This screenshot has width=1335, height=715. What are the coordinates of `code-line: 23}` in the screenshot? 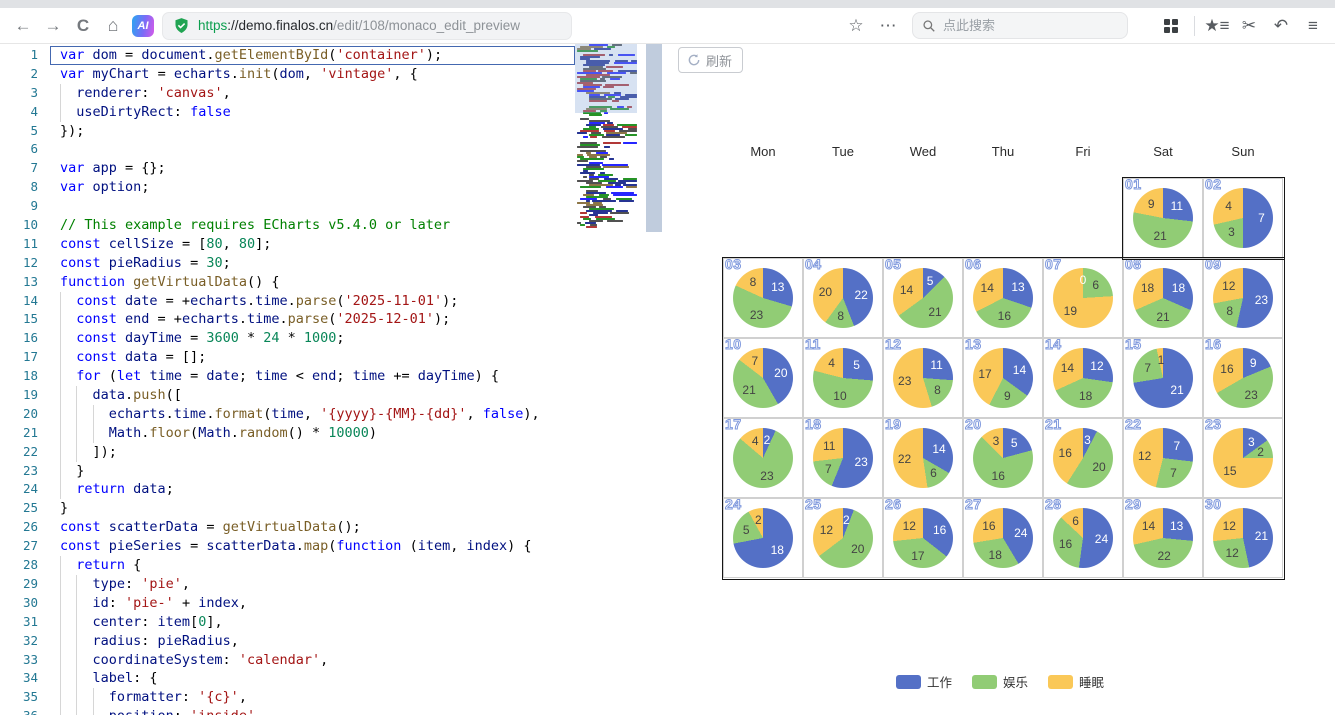 It's located at (287, 471).